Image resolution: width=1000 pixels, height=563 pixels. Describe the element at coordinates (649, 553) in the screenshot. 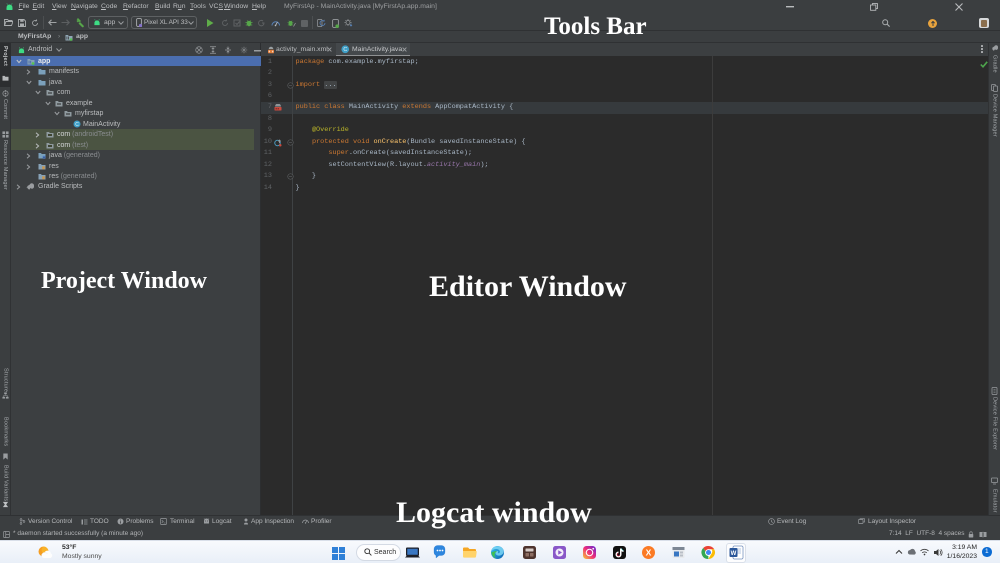

I see `svg-text: X` at that location.